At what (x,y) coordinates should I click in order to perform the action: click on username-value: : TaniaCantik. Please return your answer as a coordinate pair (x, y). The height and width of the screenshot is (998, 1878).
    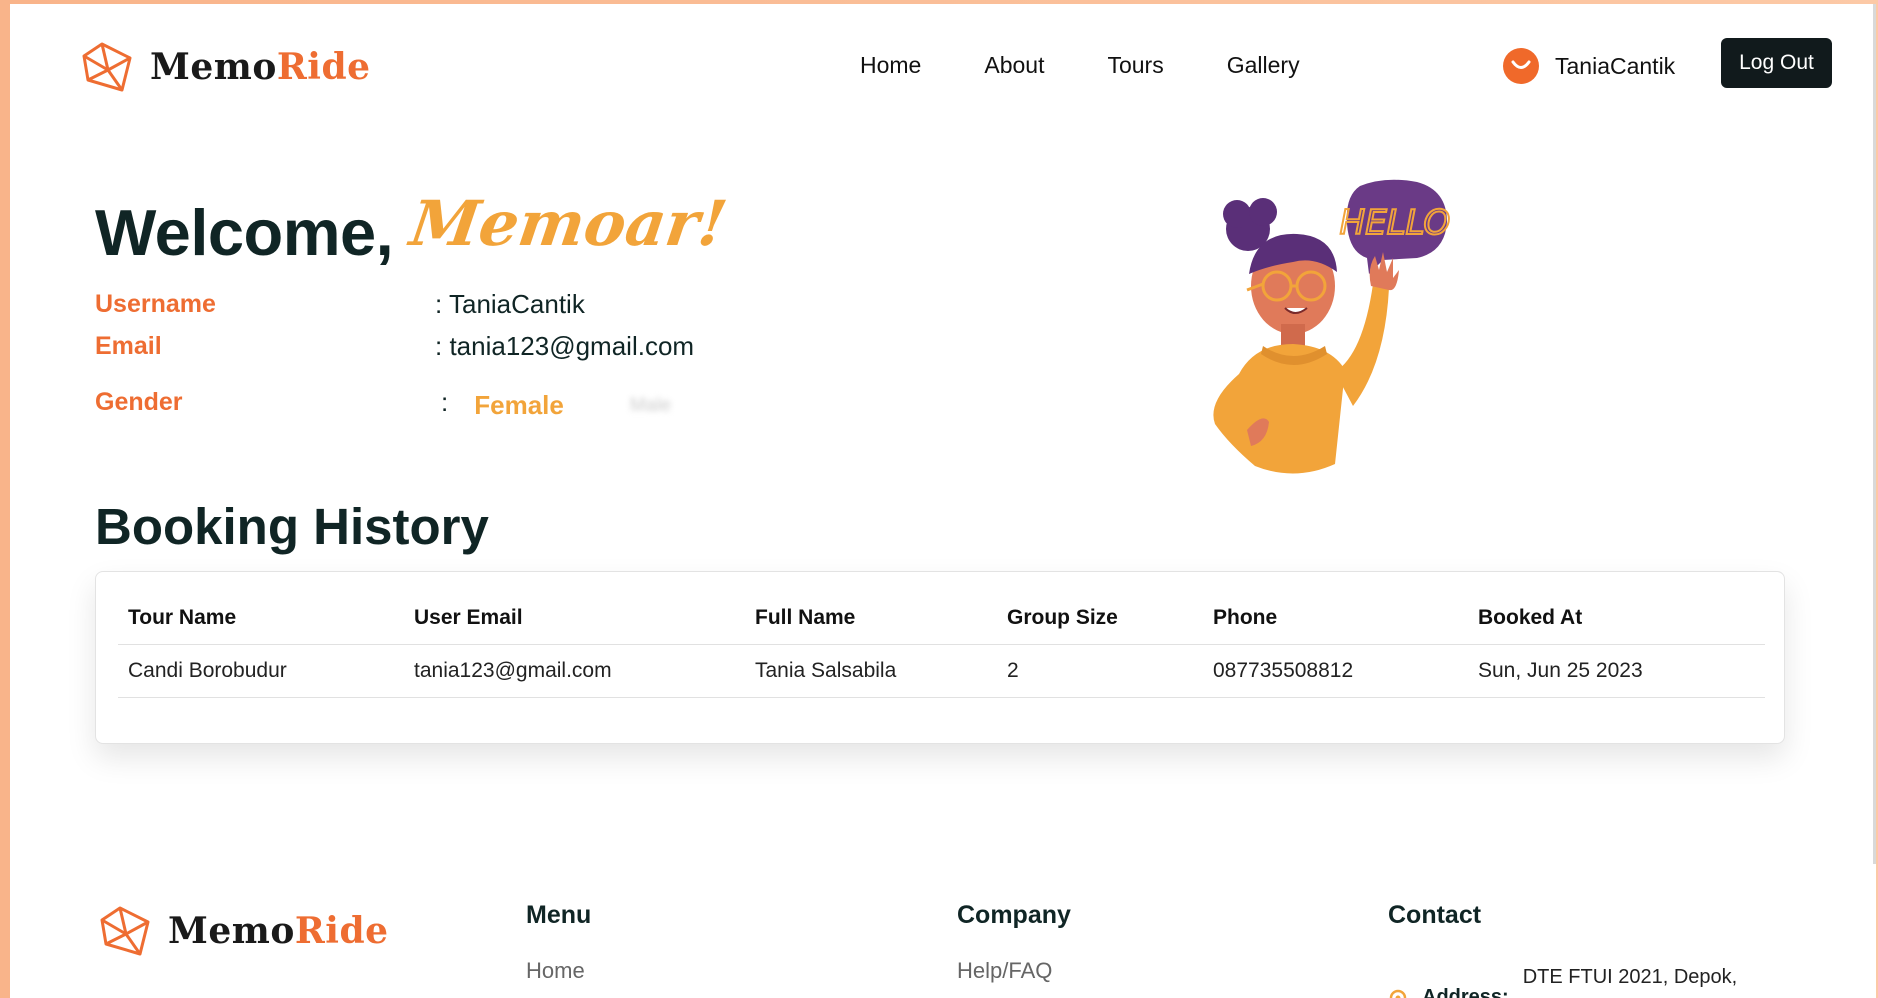
    Looking at the image, I should click on (510, 304).